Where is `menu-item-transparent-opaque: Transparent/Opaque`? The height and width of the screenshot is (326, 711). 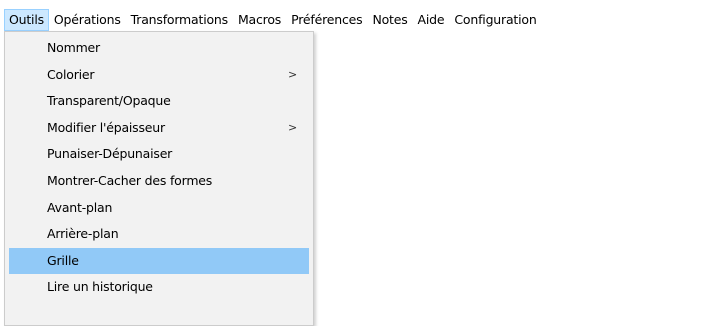 menu-item-transparent-opaque: Transparent/Opaque is located at coordinates (159, 101).